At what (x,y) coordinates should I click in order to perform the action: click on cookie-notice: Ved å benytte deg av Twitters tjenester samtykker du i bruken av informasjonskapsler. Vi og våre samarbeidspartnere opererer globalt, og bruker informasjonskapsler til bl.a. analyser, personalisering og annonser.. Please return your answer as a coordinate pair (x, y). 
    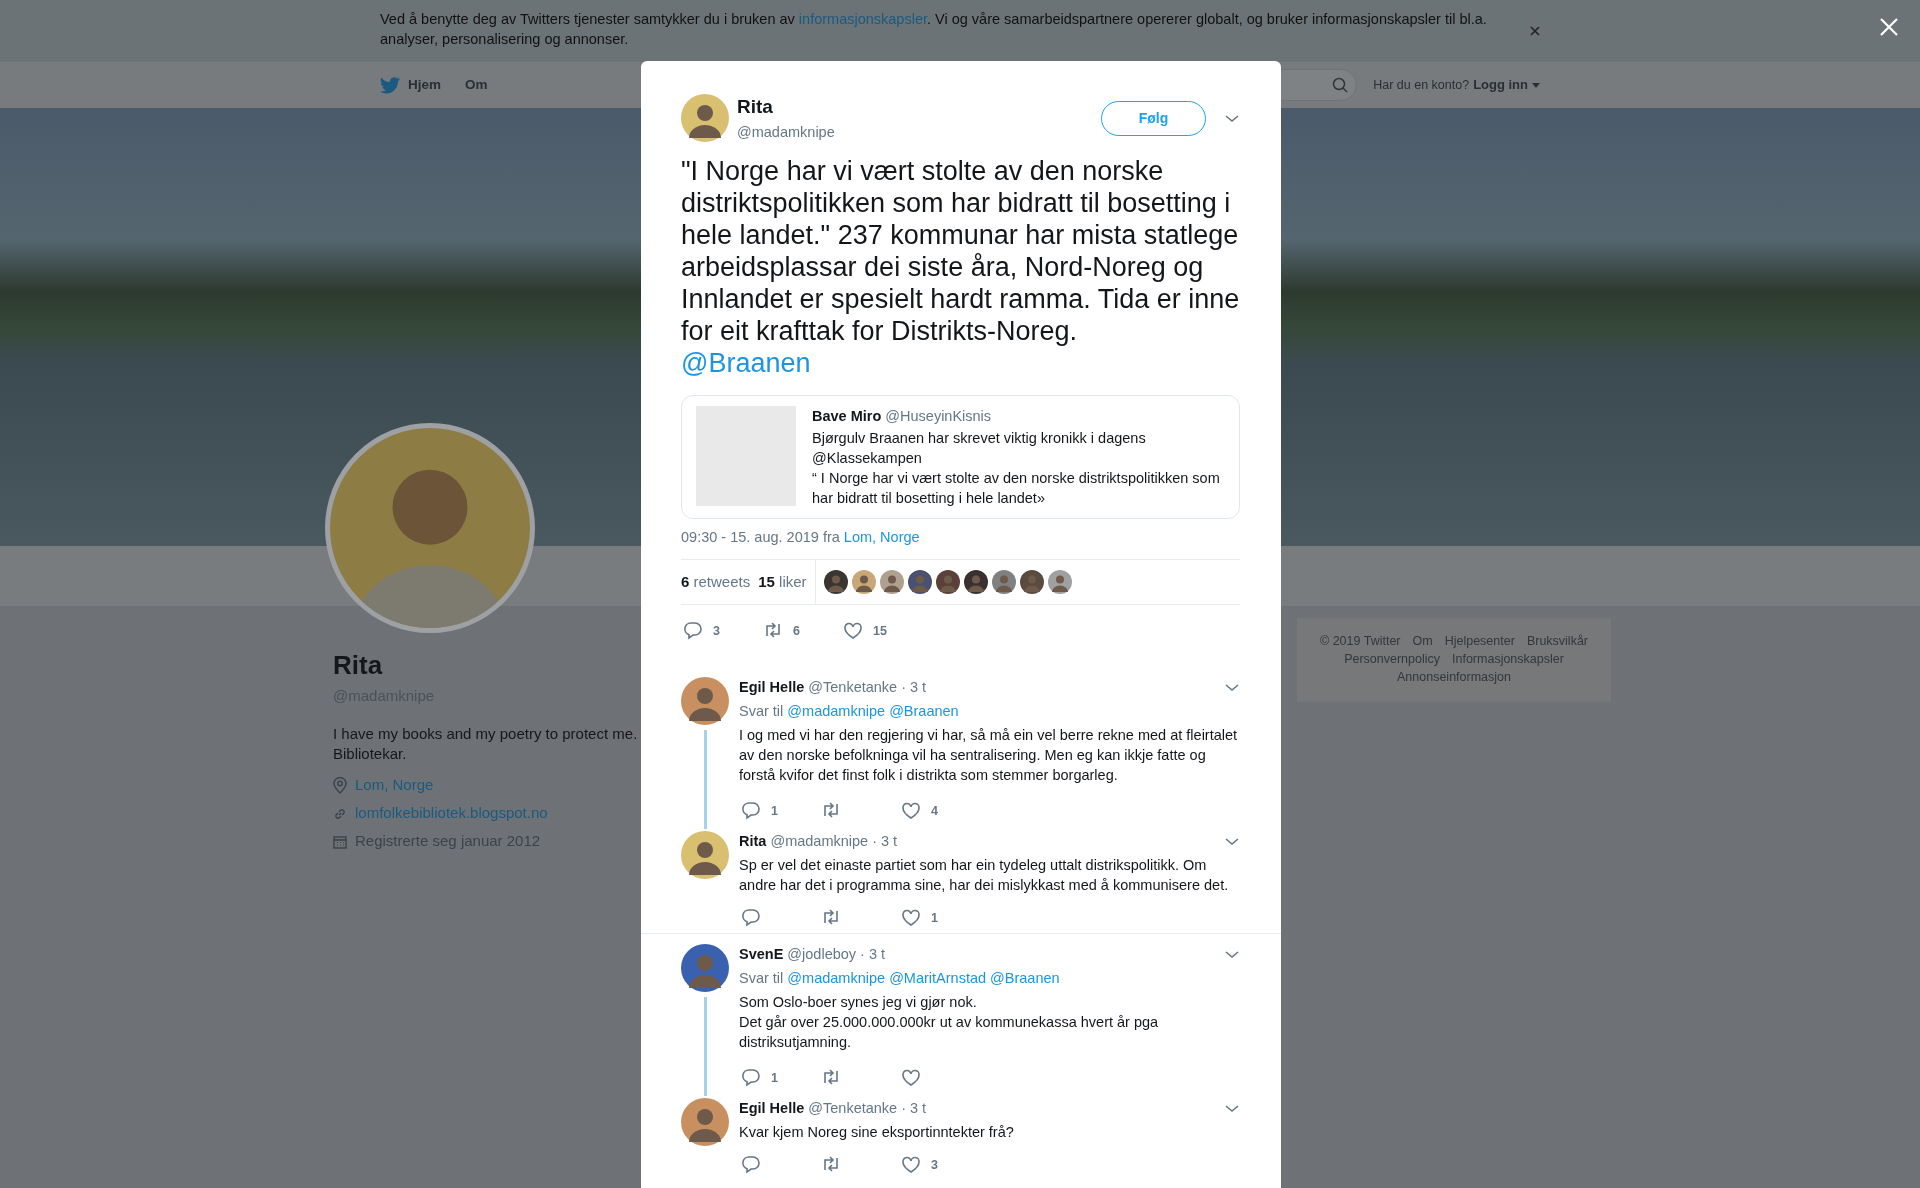
    Looking at the image, I should click on (934, 29).